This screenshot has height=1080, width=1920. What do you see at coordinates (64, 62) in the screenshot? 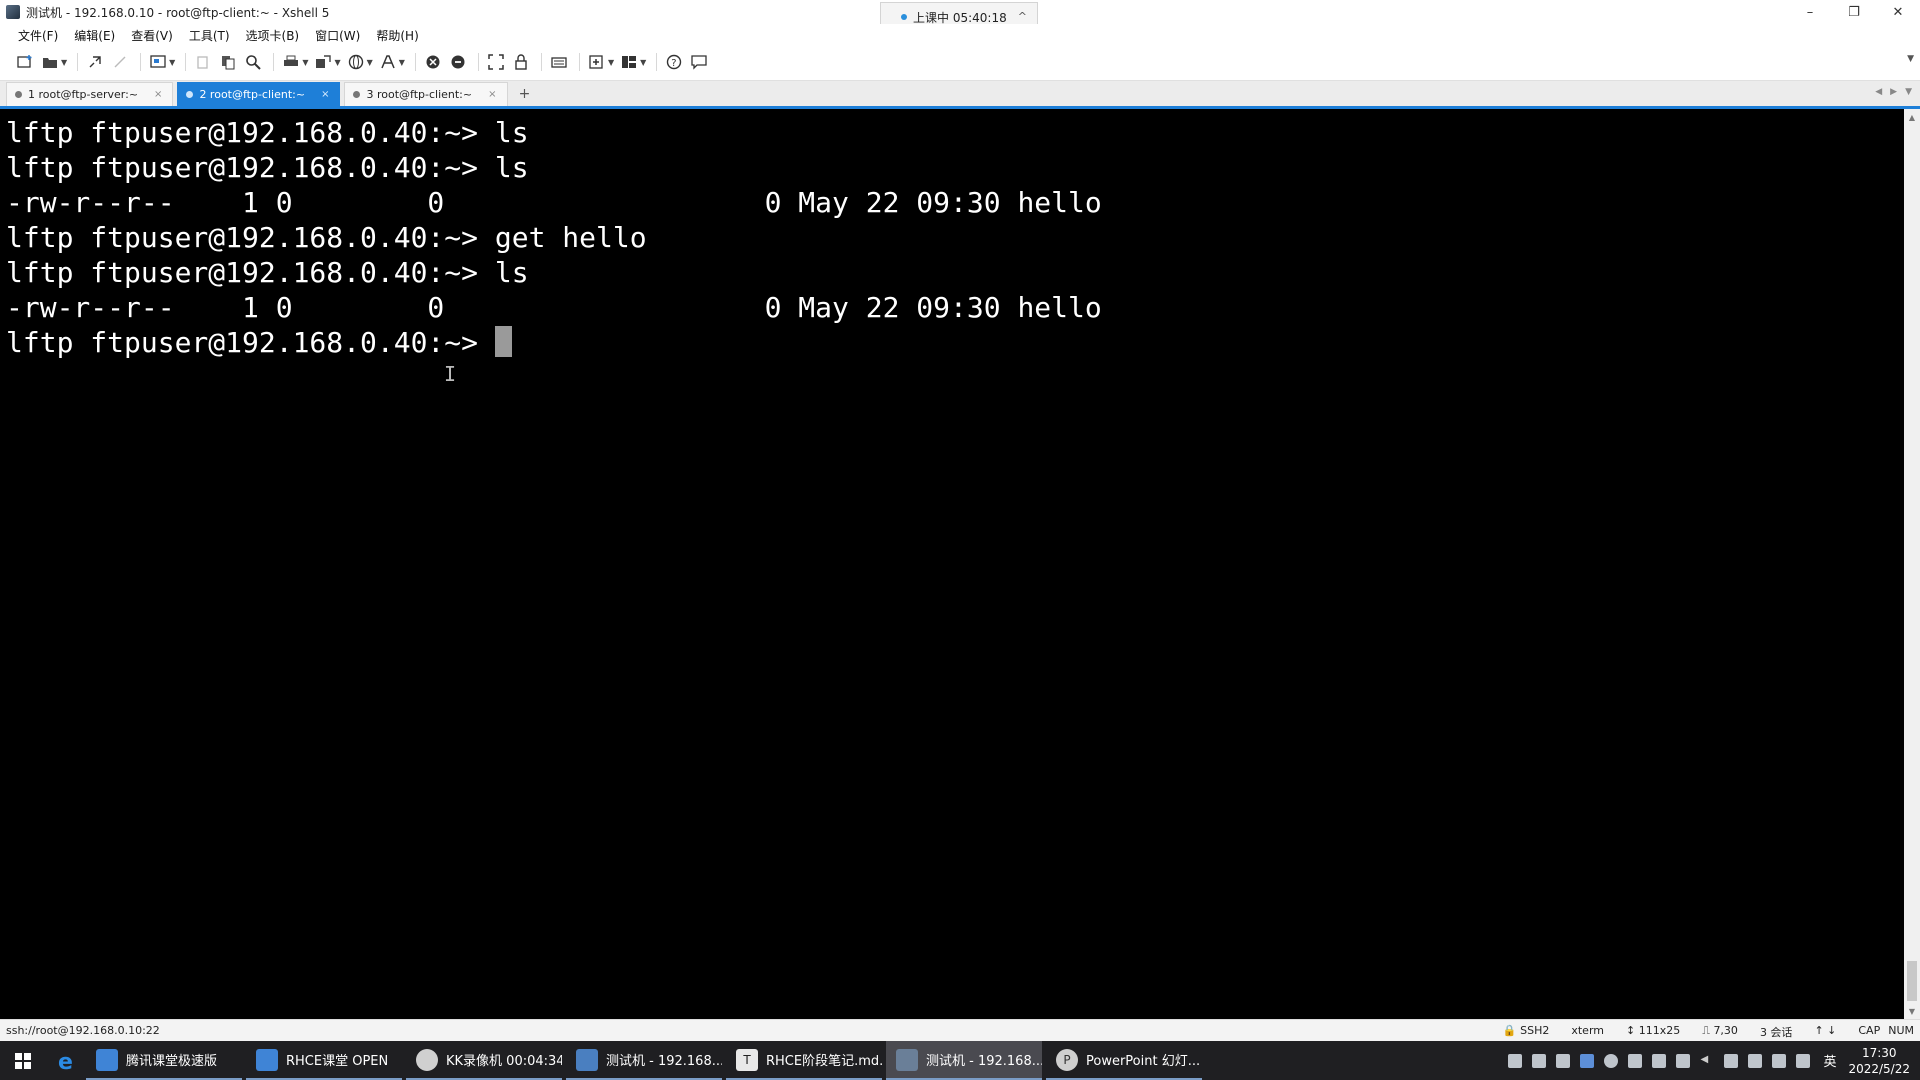
I see `open-dropdown-icon: ▼` at bounding box center [64, 62].